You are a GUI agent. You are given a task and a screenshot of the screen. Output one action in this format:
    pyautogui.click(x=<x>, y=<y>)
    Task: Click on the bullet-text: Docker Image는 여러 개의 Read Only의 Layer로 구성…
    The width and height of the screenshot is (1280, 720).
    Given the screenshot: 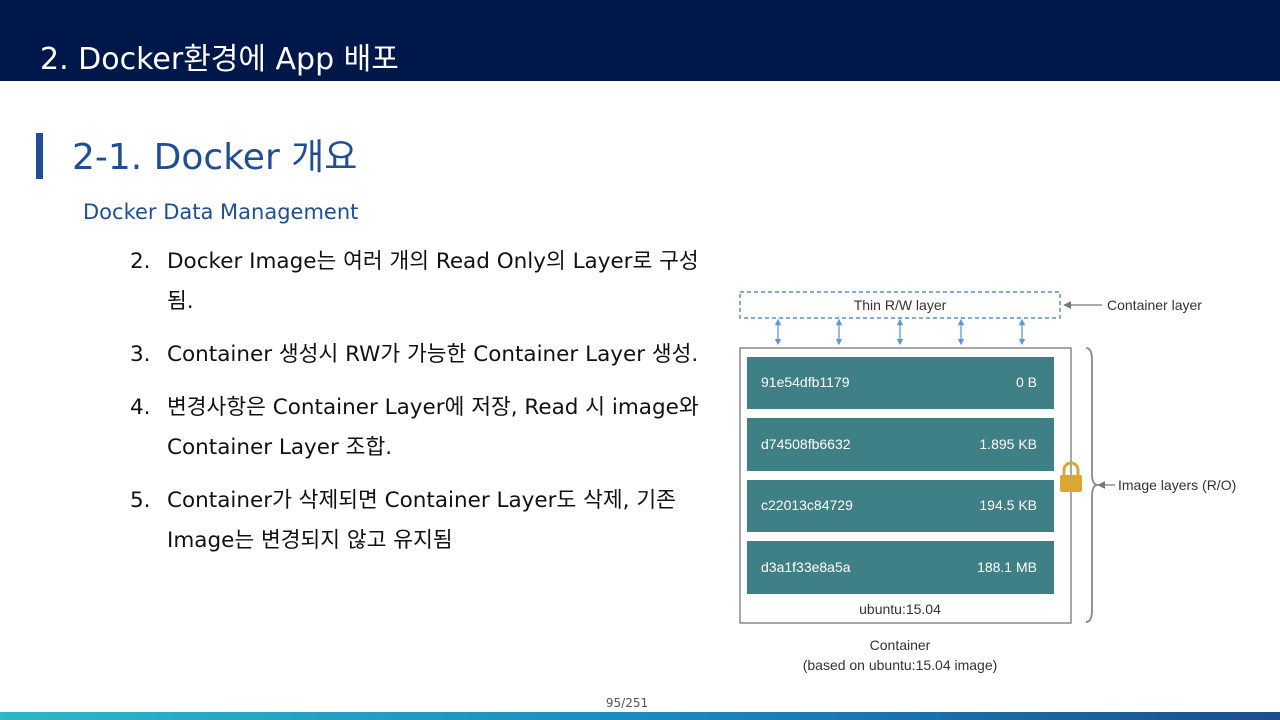 What is the action you would take?
    pyautogui.click(x=433, y=281)
    